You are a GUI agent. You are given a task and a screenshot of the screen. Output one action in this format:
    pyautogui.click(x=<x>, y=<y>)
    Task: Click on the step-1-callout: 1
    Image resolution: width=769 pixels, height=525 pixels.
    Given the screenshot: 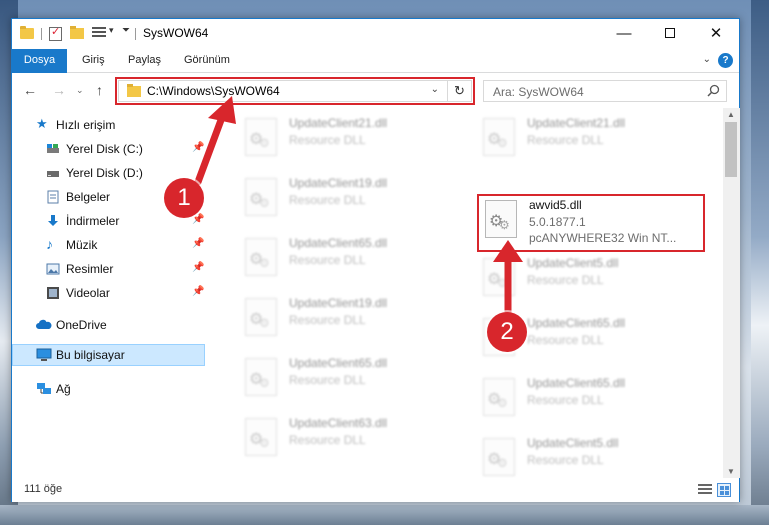 What is the action you would take?
    pyautogui.click(x=184, y=198)
    